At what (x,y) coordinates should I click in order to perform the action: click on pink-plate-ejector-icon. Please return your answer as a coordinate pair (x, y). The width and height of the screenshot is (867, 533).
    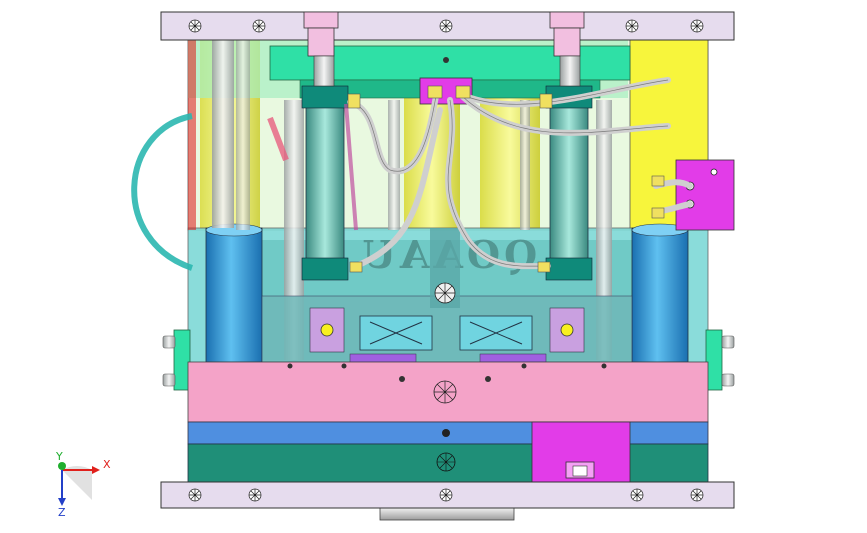
    Looking at the image, I should click on (445, 392).